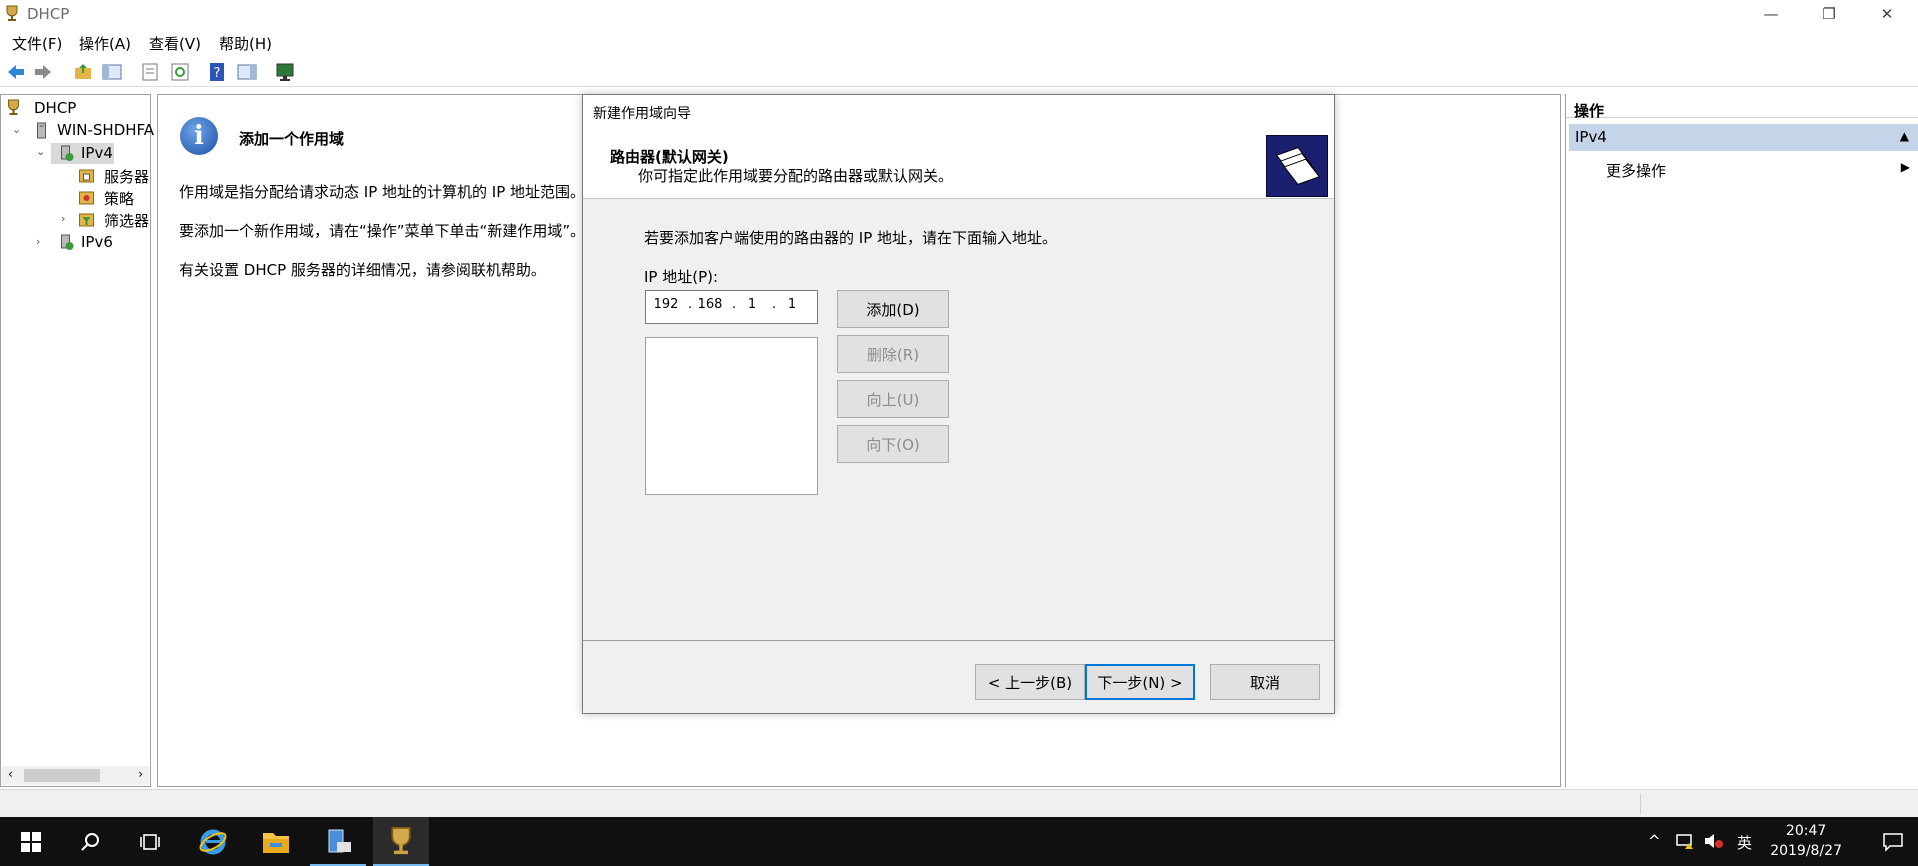 This screenshot has height=866, width=1918. What do you see at coordinates (40, 151) in the screenshot?
I see `expand-ipv4-icon: ⌄` at bounding box center [40, 151].